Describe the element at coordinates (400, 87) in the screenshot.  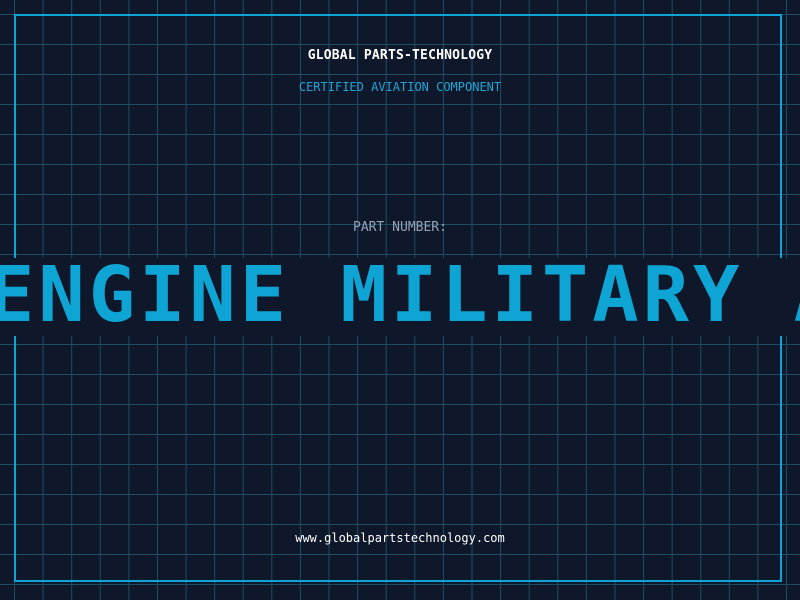
I see `certification-subtitle: CERTIFIED AVIATION COMPONENT` at that location.